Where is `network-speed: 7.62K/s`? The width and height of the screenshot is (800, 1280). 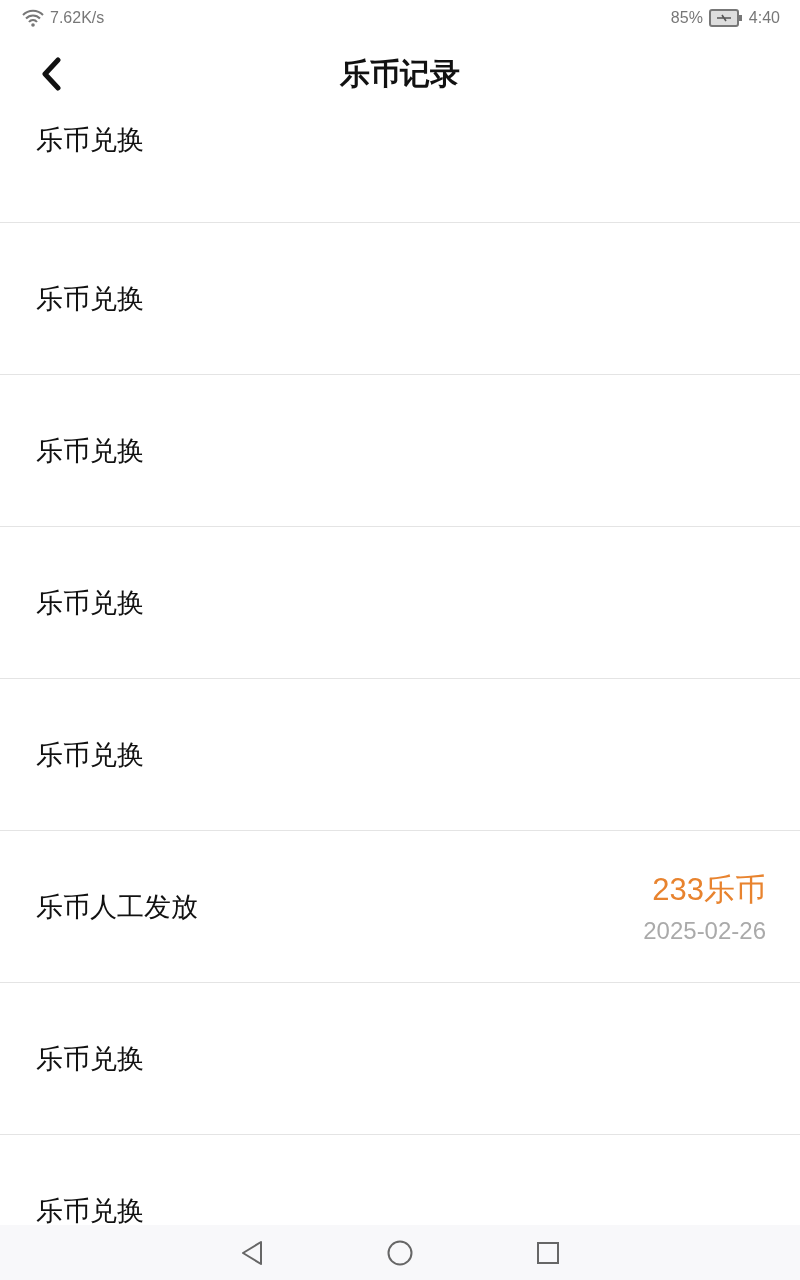
network-speed: 7.62K/s is located at coordinates (77, 18).